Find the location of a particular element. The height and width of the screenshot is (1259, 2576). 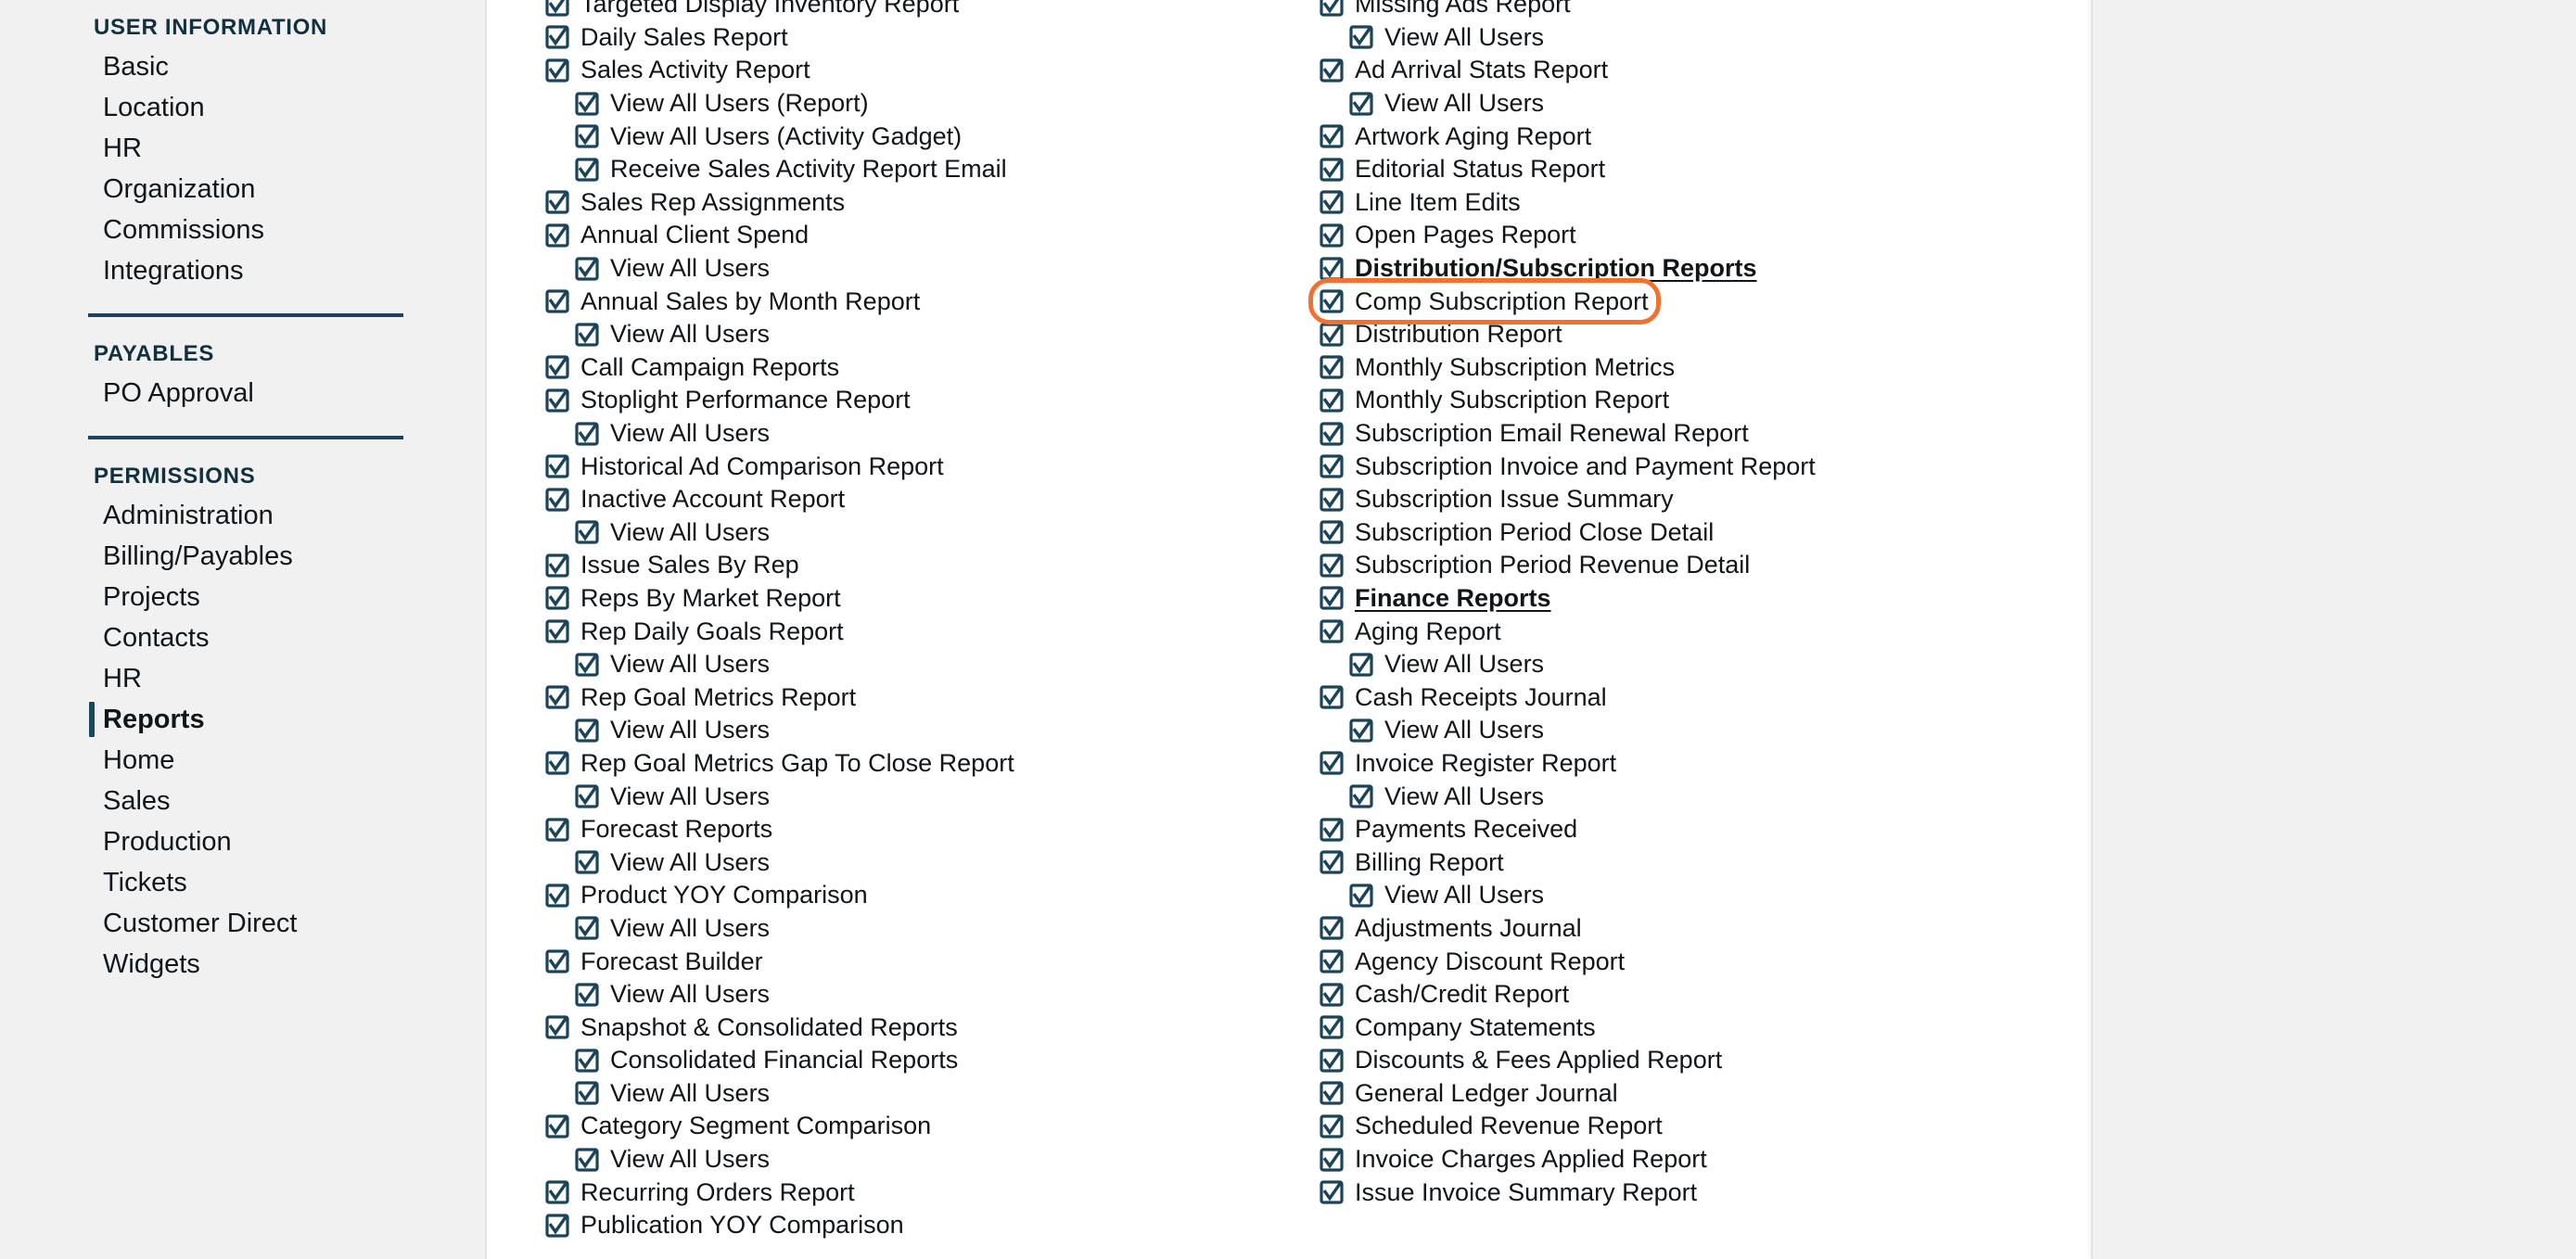

report-permission-row-targeted-display-inventory-report: Targeted Display Inventory Report is located at coordinates (916, 10).